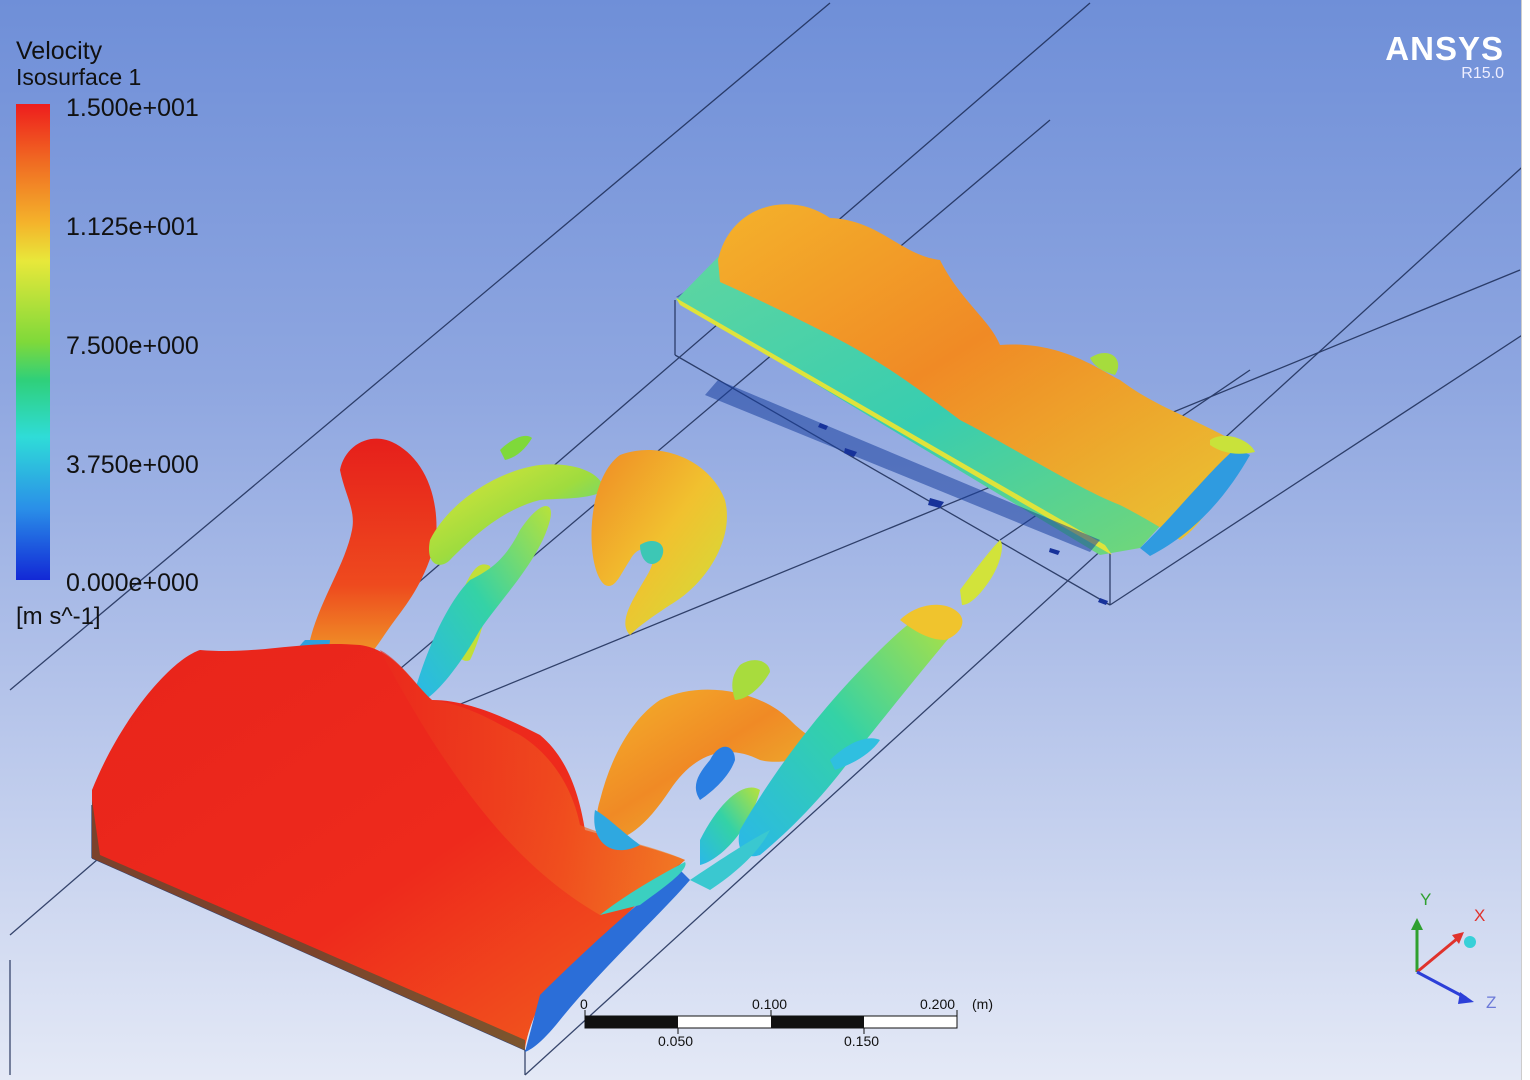  What do you see at coordinates (132, 465) in the screenshot?
I see `legend-tick: 3.750e+000` at bounding box center [132, 465].